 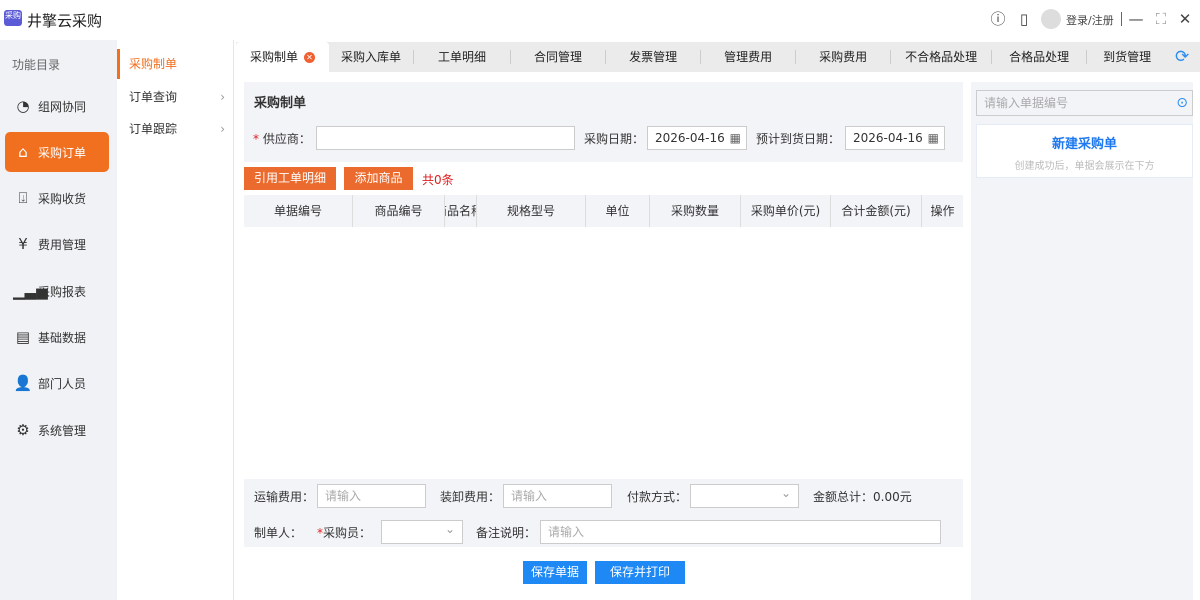 I want to click on tab-qualified: 合格品处理, so click(x=1039, y=57).